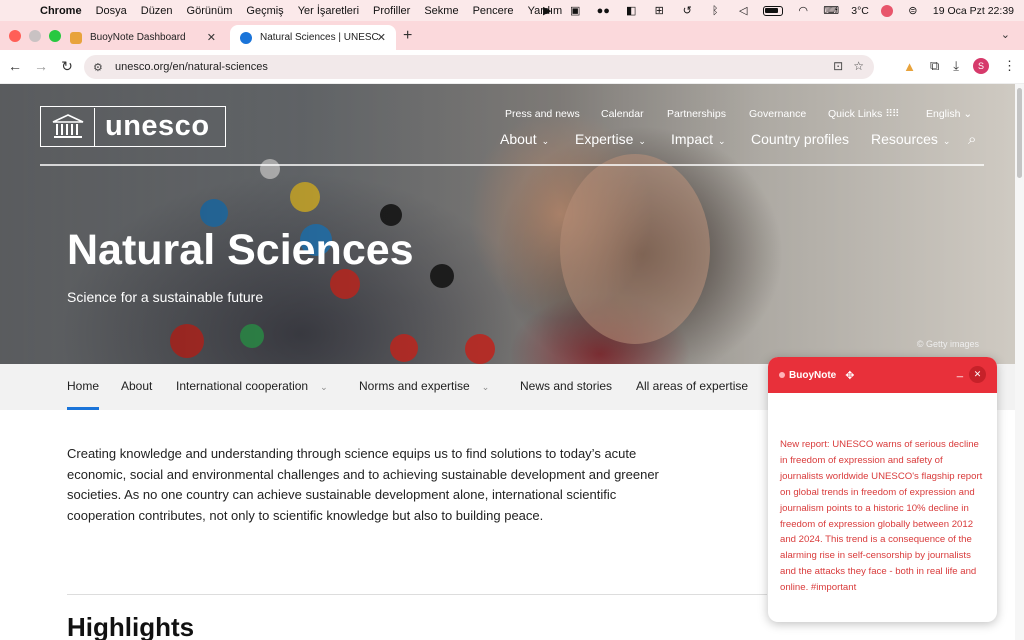 Image resolution: width=1024 pixels, height=640 pixels. What do you see at coordinates (157, 126) in the screenshot?
I see `logo-wordmark: unesco` at bounding box center [157, 126].